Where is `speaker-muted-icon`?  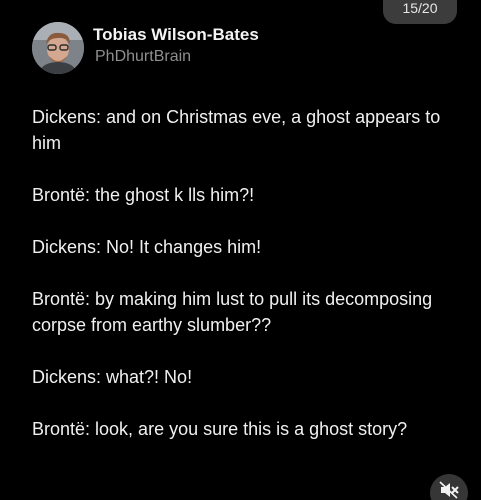
speaker-muted-icon is located at coordinates (449, 490).